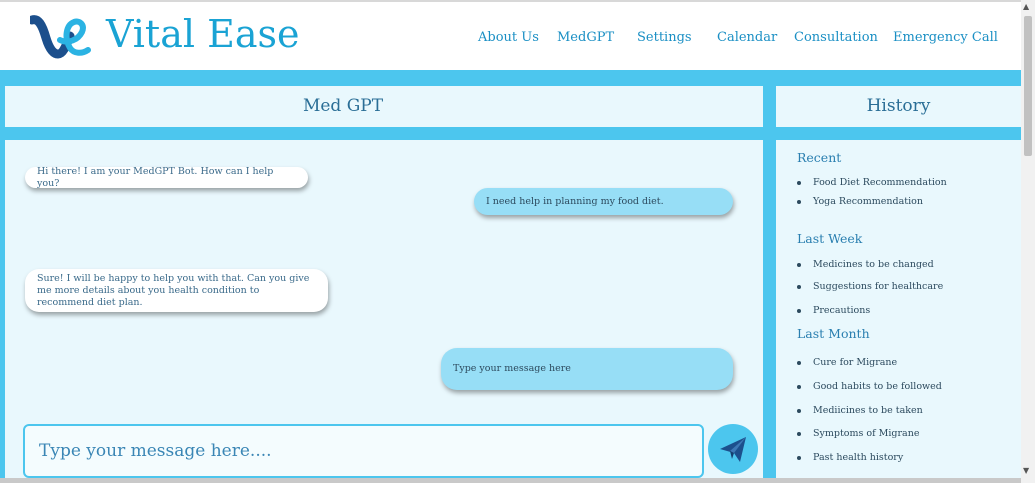 The width and height of the screenshot is (1035, 483). I want to click on nav-emergency-call: Emergency Call, so click(945, 37).